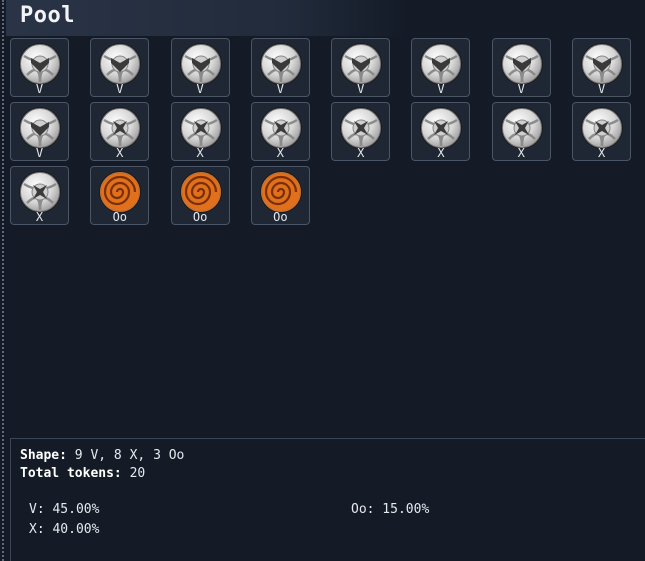  Describe the element at coordinates (206, 18) in the screenshot. I see `pool-header: Pool` at that location.